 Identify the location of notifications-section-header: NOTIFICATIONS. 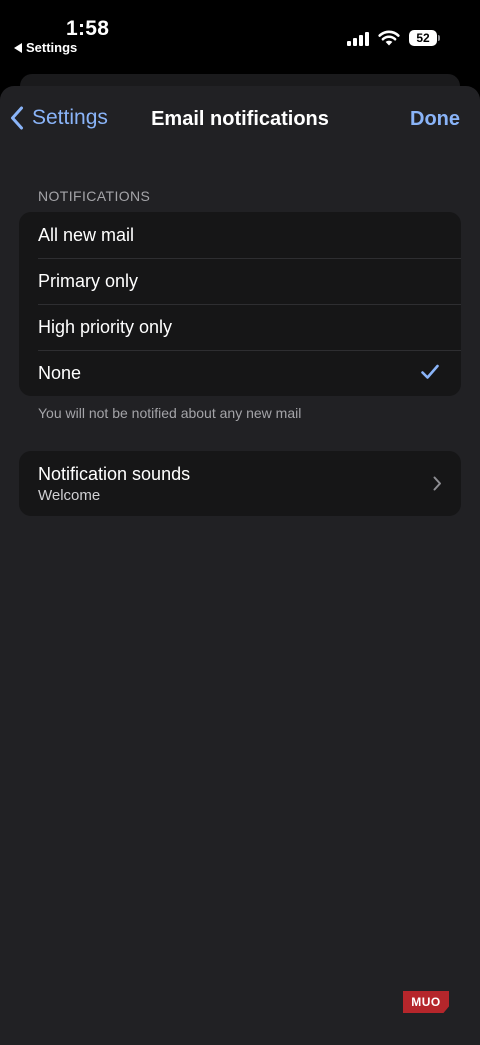
(94, 196).